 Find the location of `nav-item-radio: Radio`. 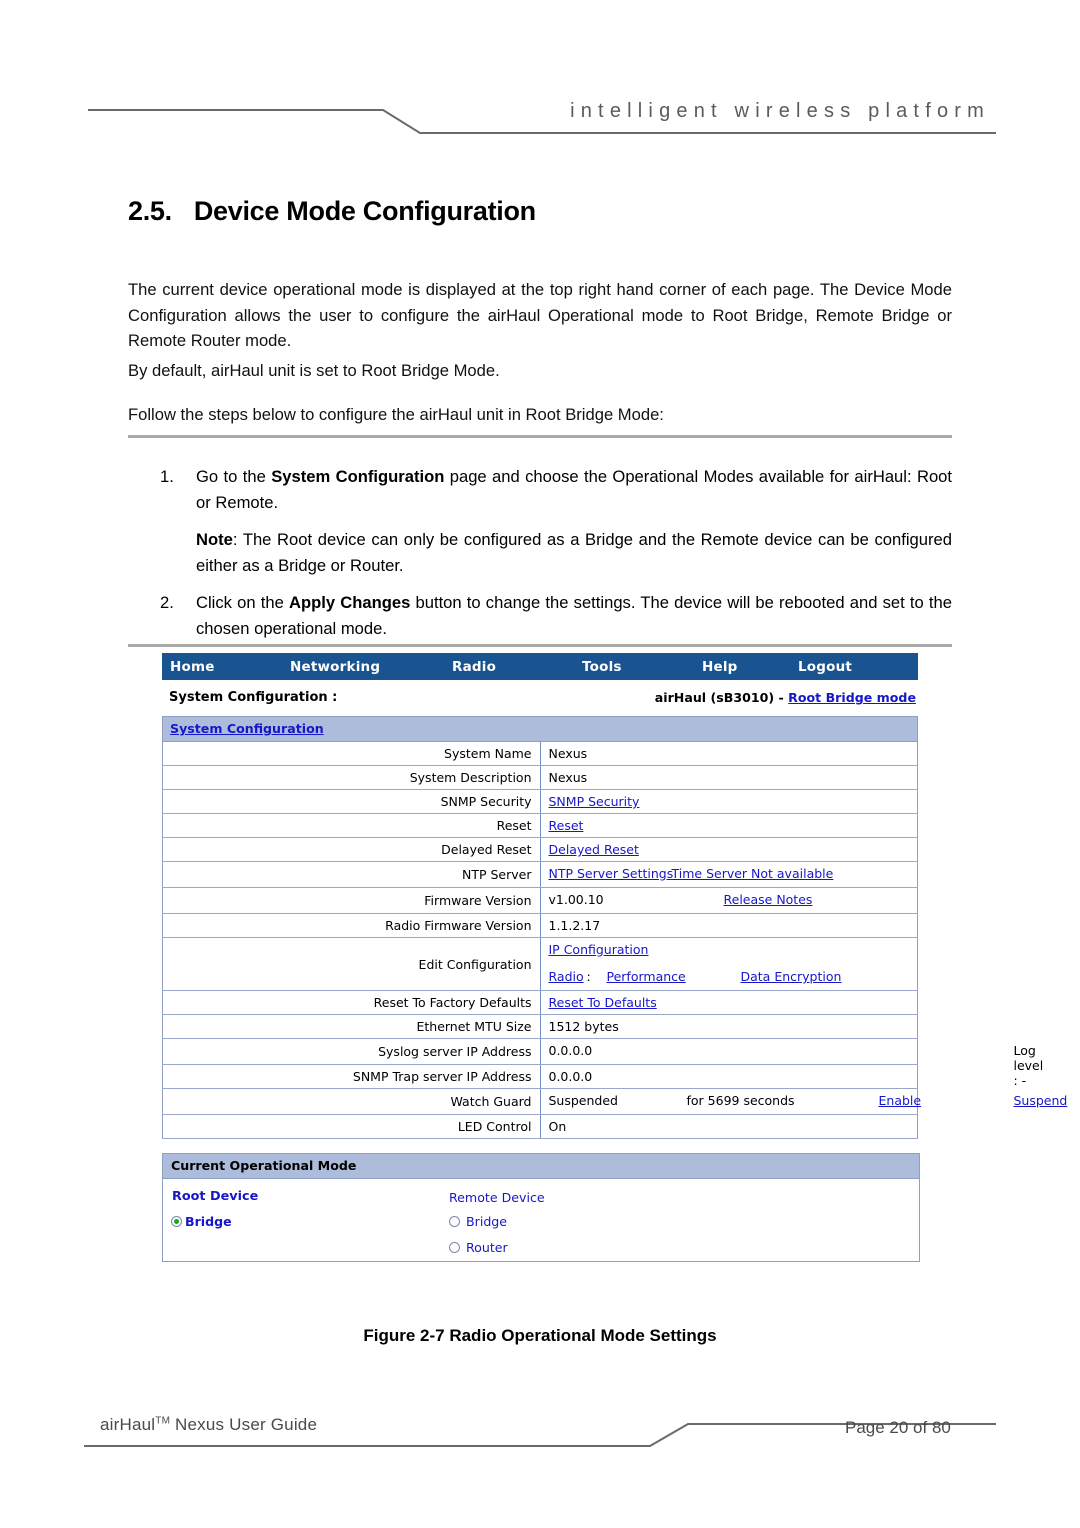

nav-item-radio: Radio is located at coordinates (474, 667).